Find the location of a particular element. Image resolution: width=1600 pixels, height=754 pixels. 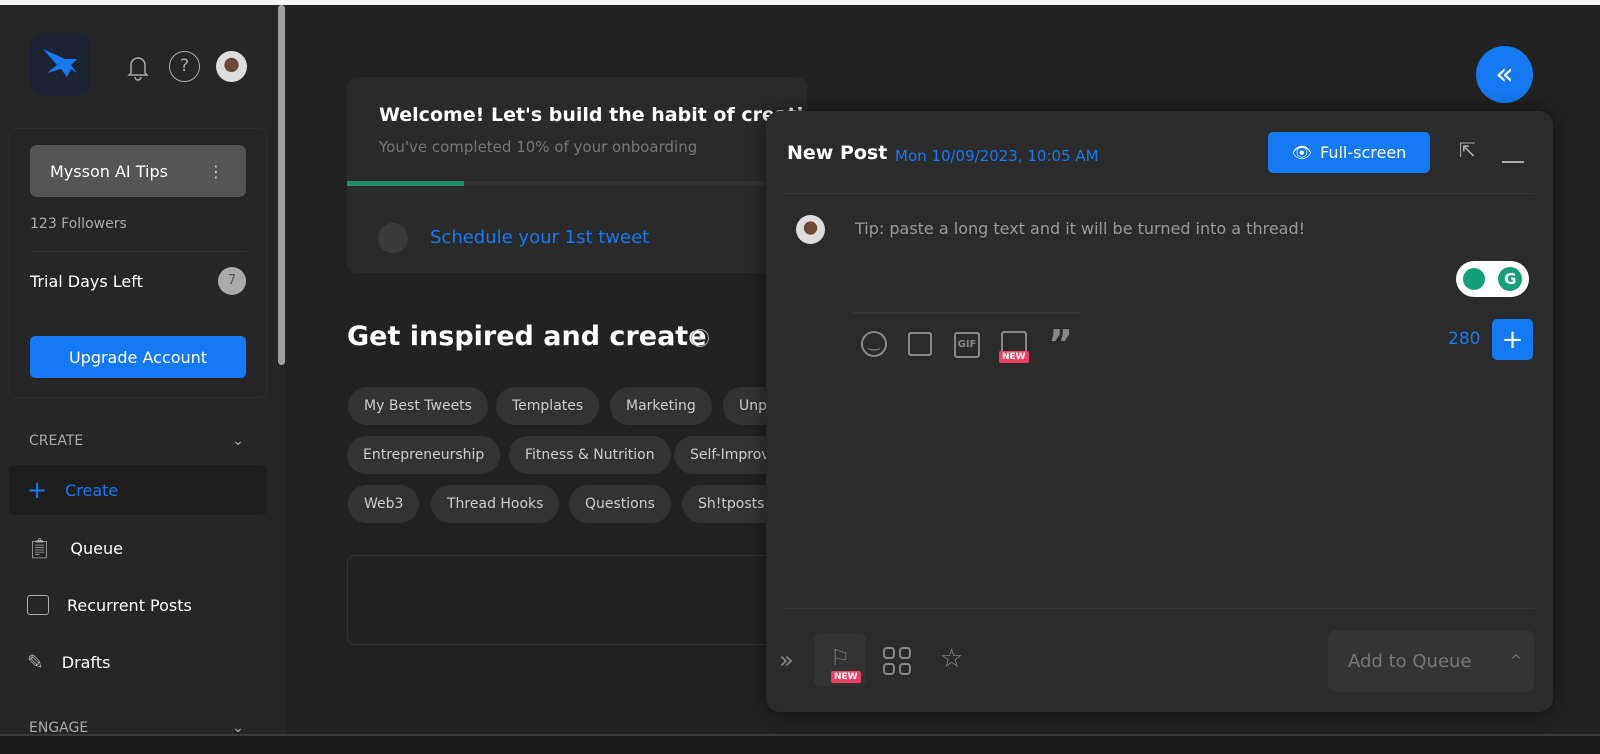

account-name: Mysson AI Tips is located at coordinates (109, 171).